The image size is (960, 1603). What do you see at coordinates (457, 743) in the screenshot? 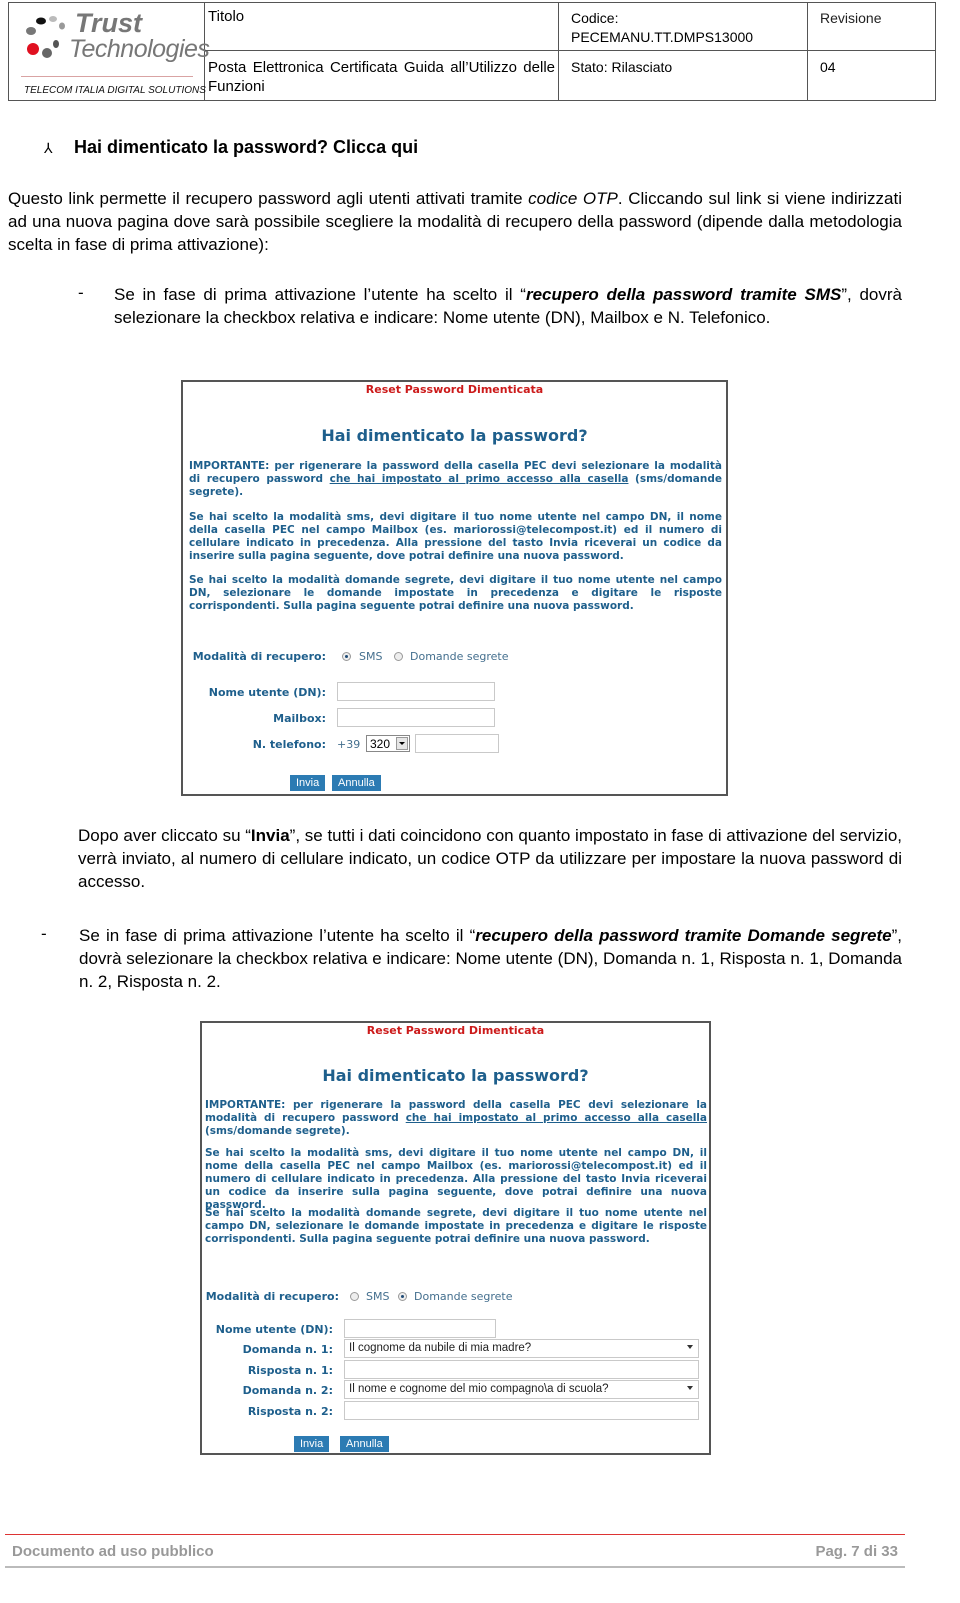
I see `phone-number-input` at bounding box center [457, 743].